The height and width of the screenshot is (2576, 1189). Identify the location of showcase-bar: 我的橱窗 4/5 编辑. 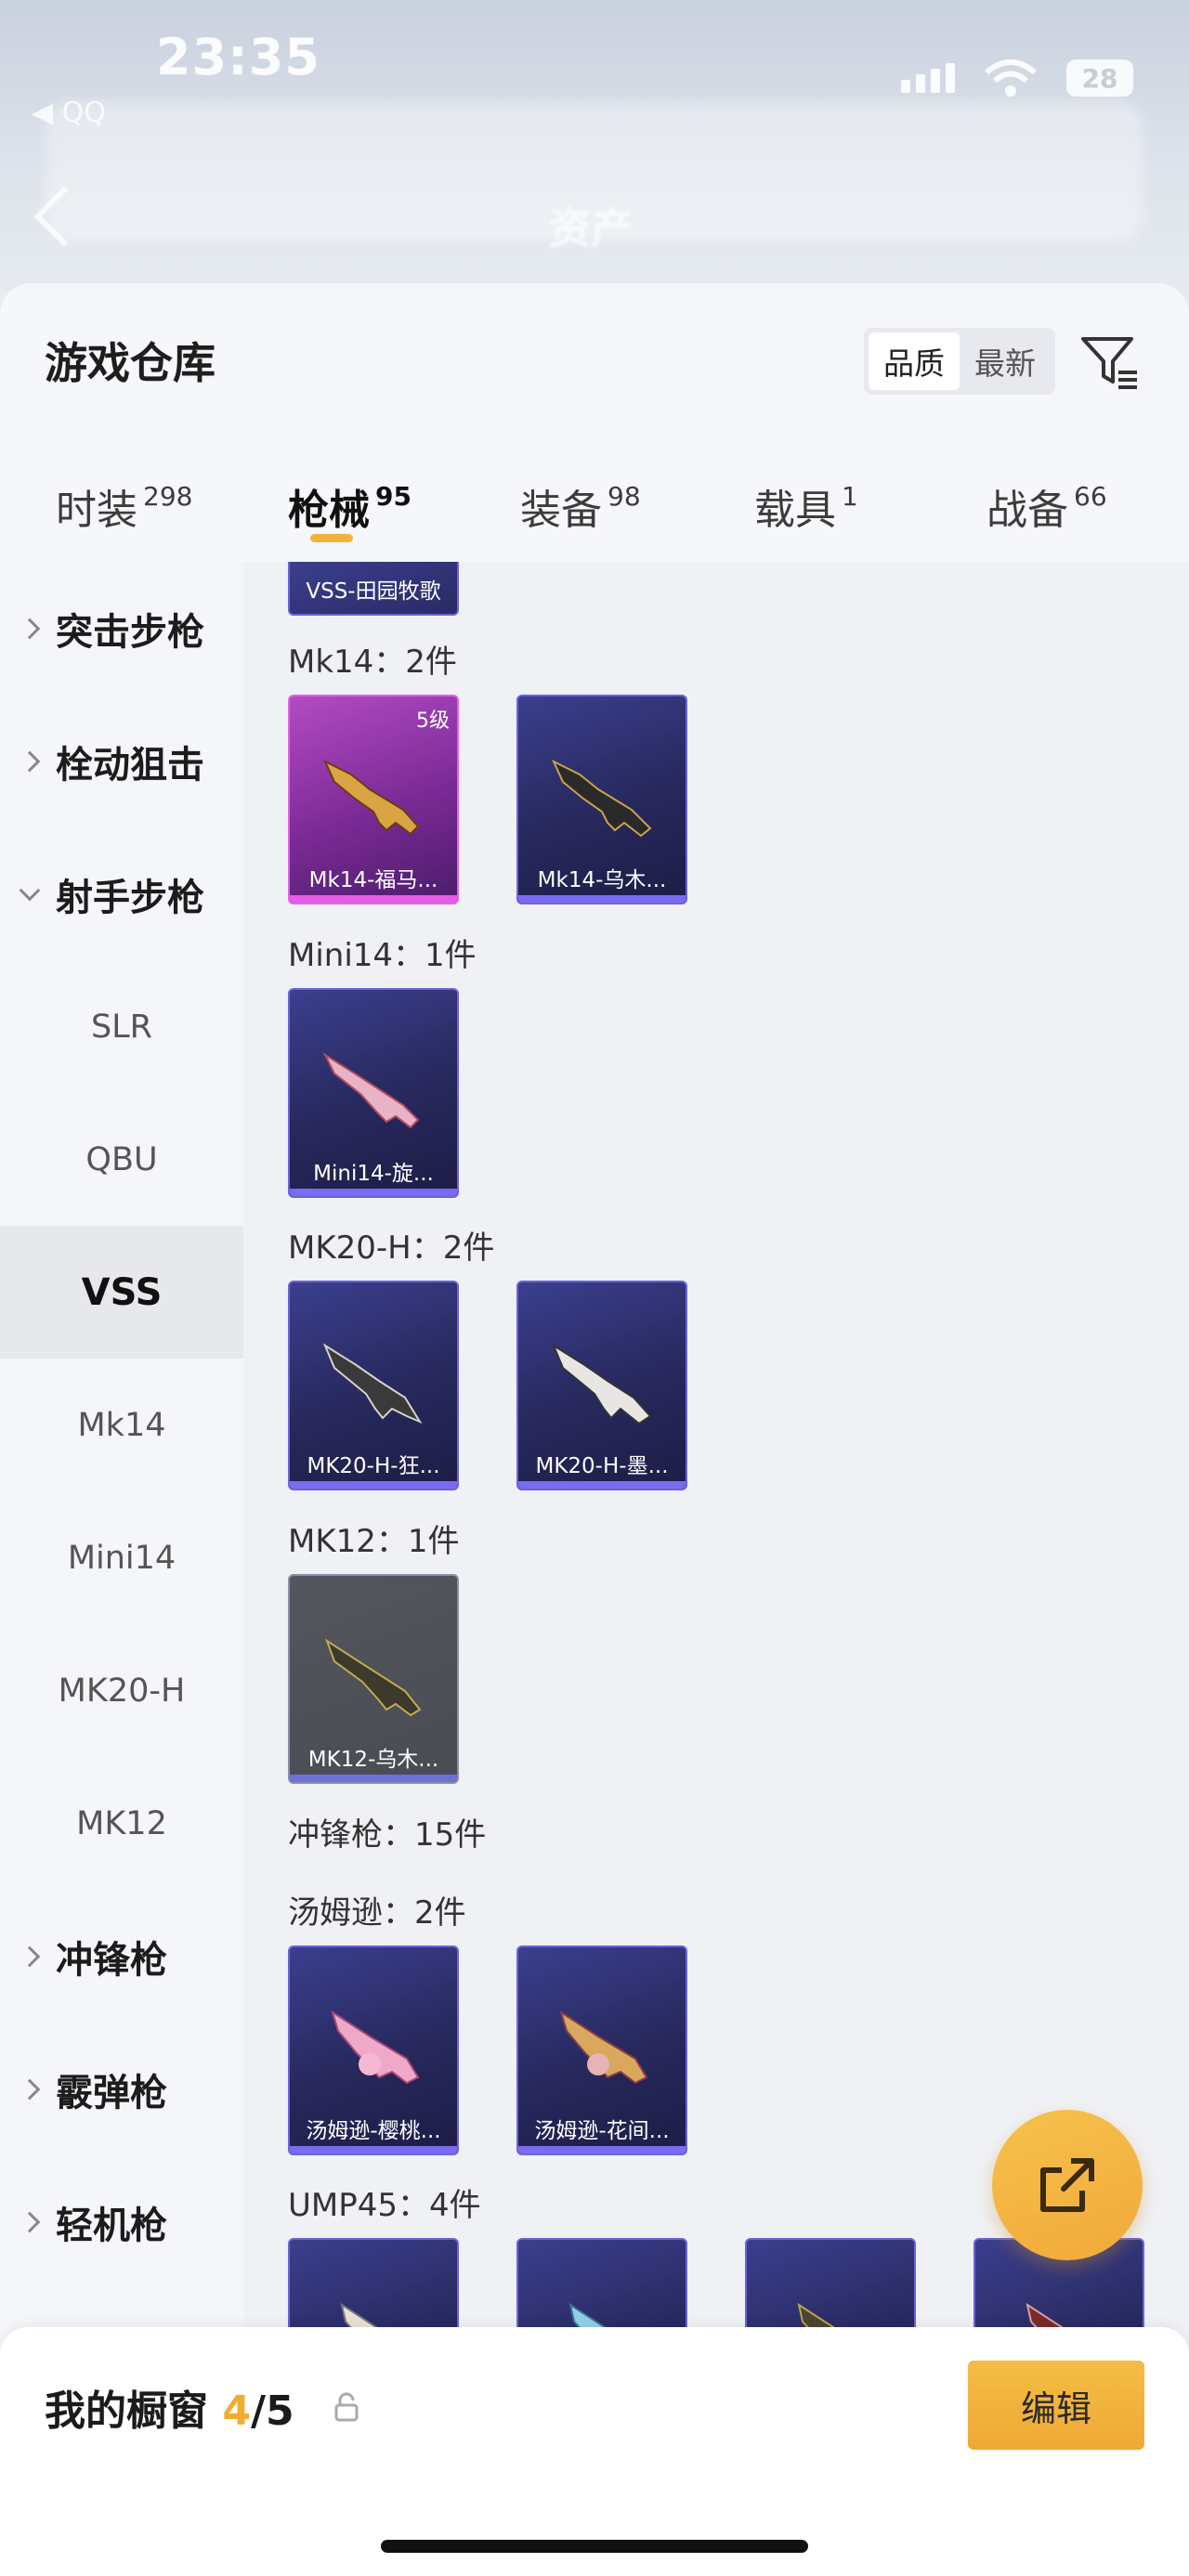
(594, 2451).